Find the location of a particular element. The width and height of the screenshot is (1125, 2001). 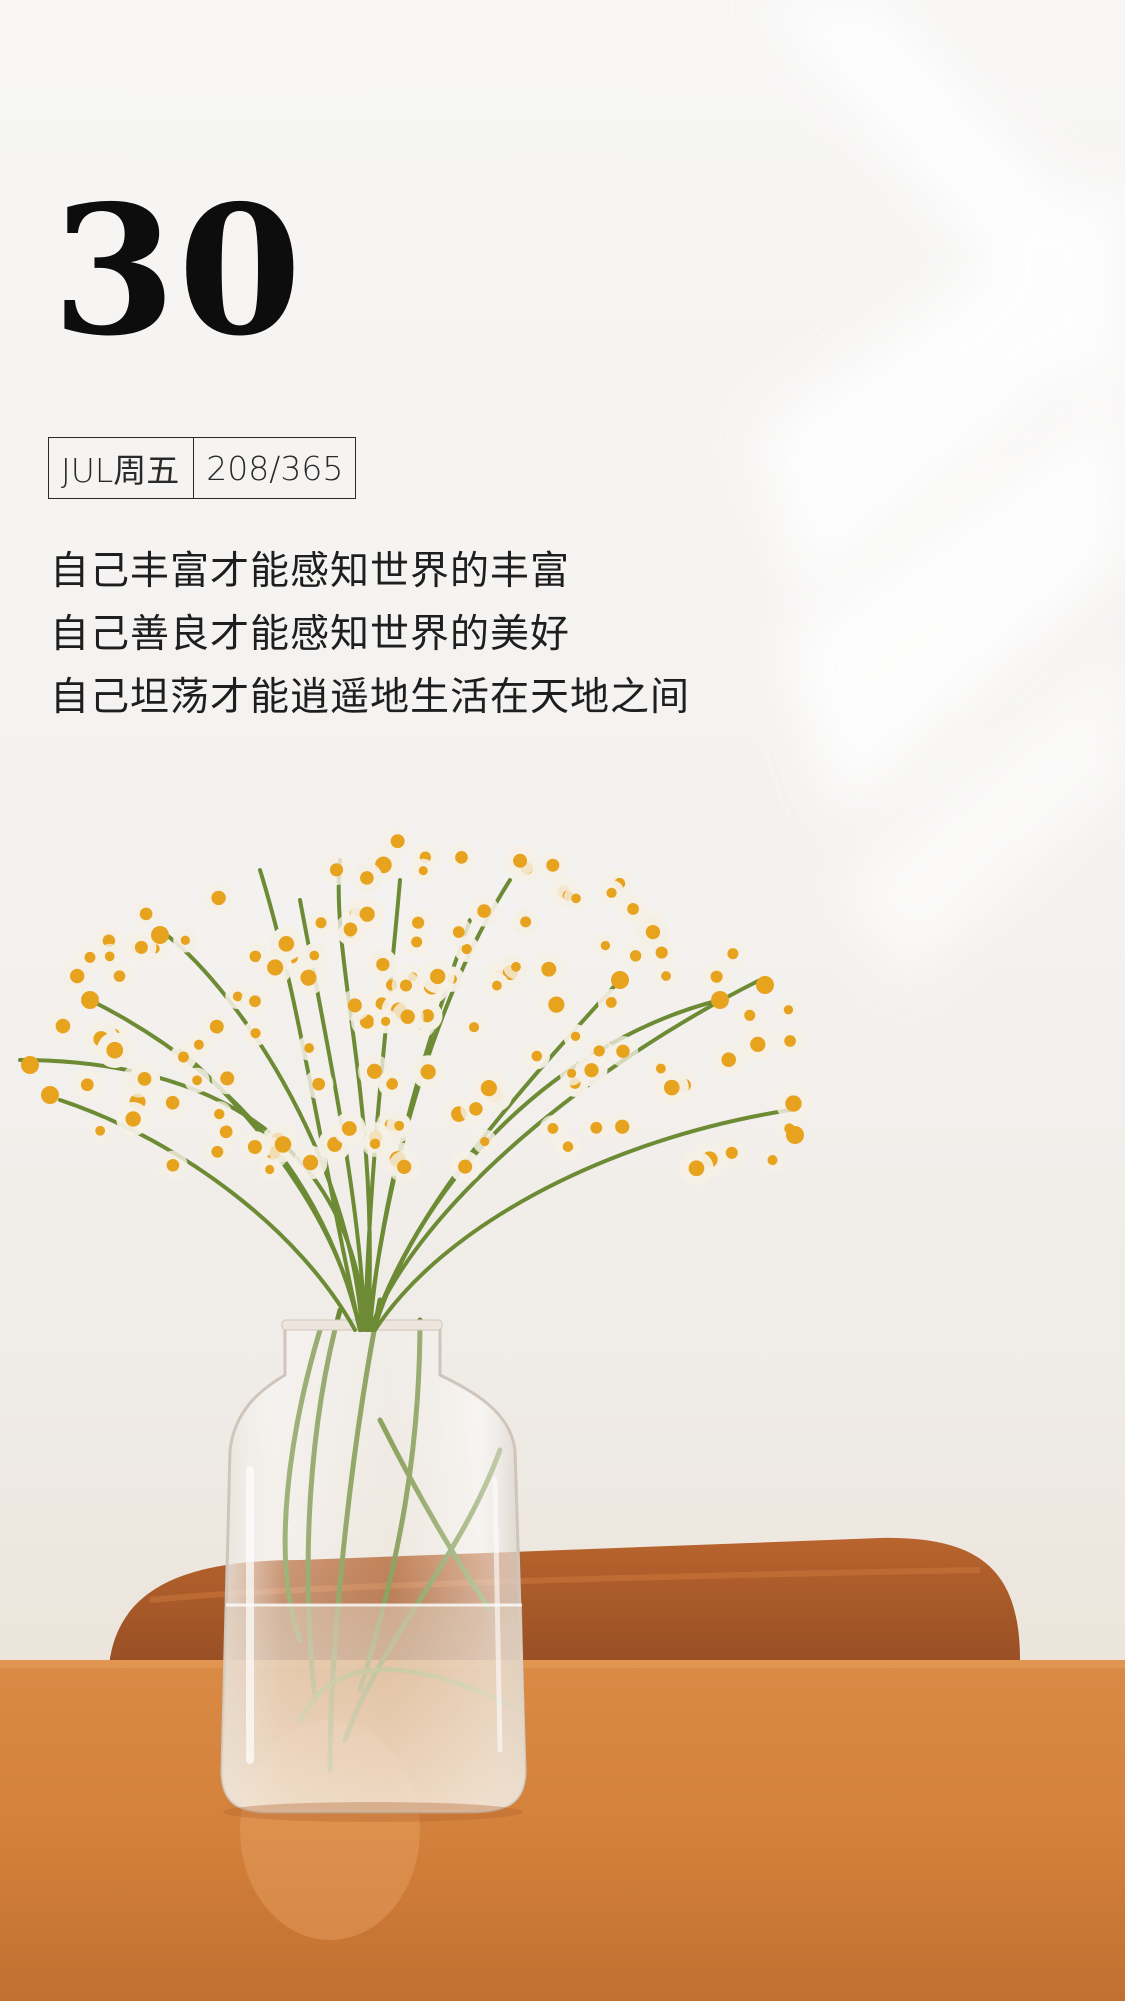

quote-line: 自己坦荡才能逍遥地生活在天地之间 is located at coordinates (370, 697).